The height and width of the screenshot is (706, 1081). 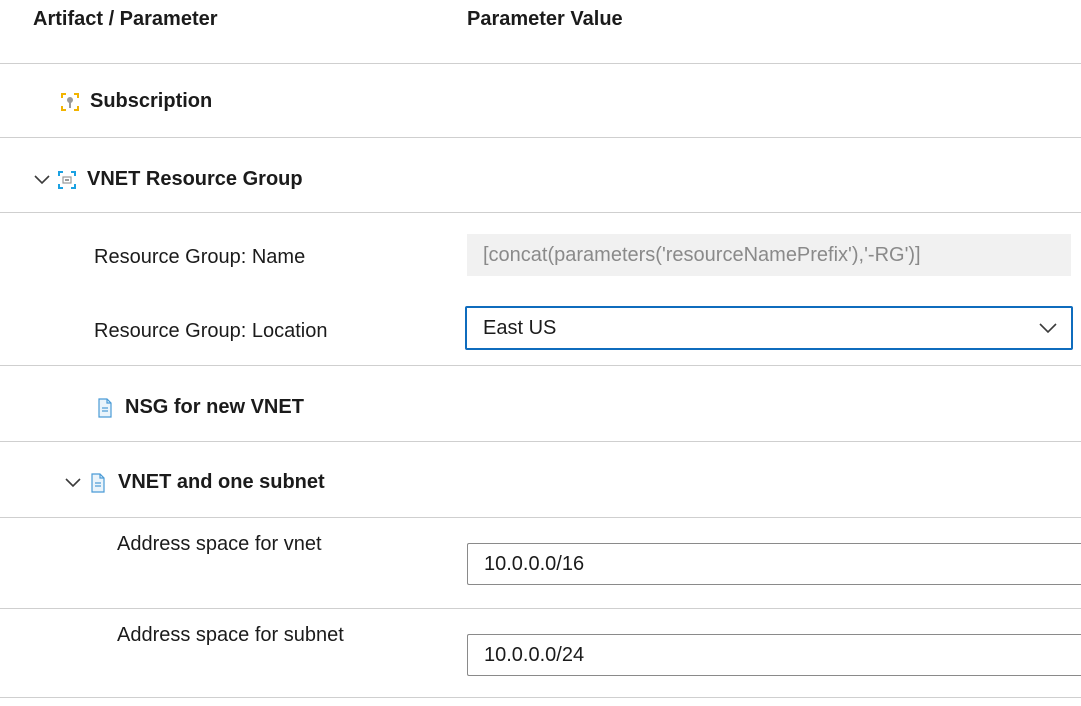 I want to click on column-header-value: Parameter Value, so click(x=545, y=19).